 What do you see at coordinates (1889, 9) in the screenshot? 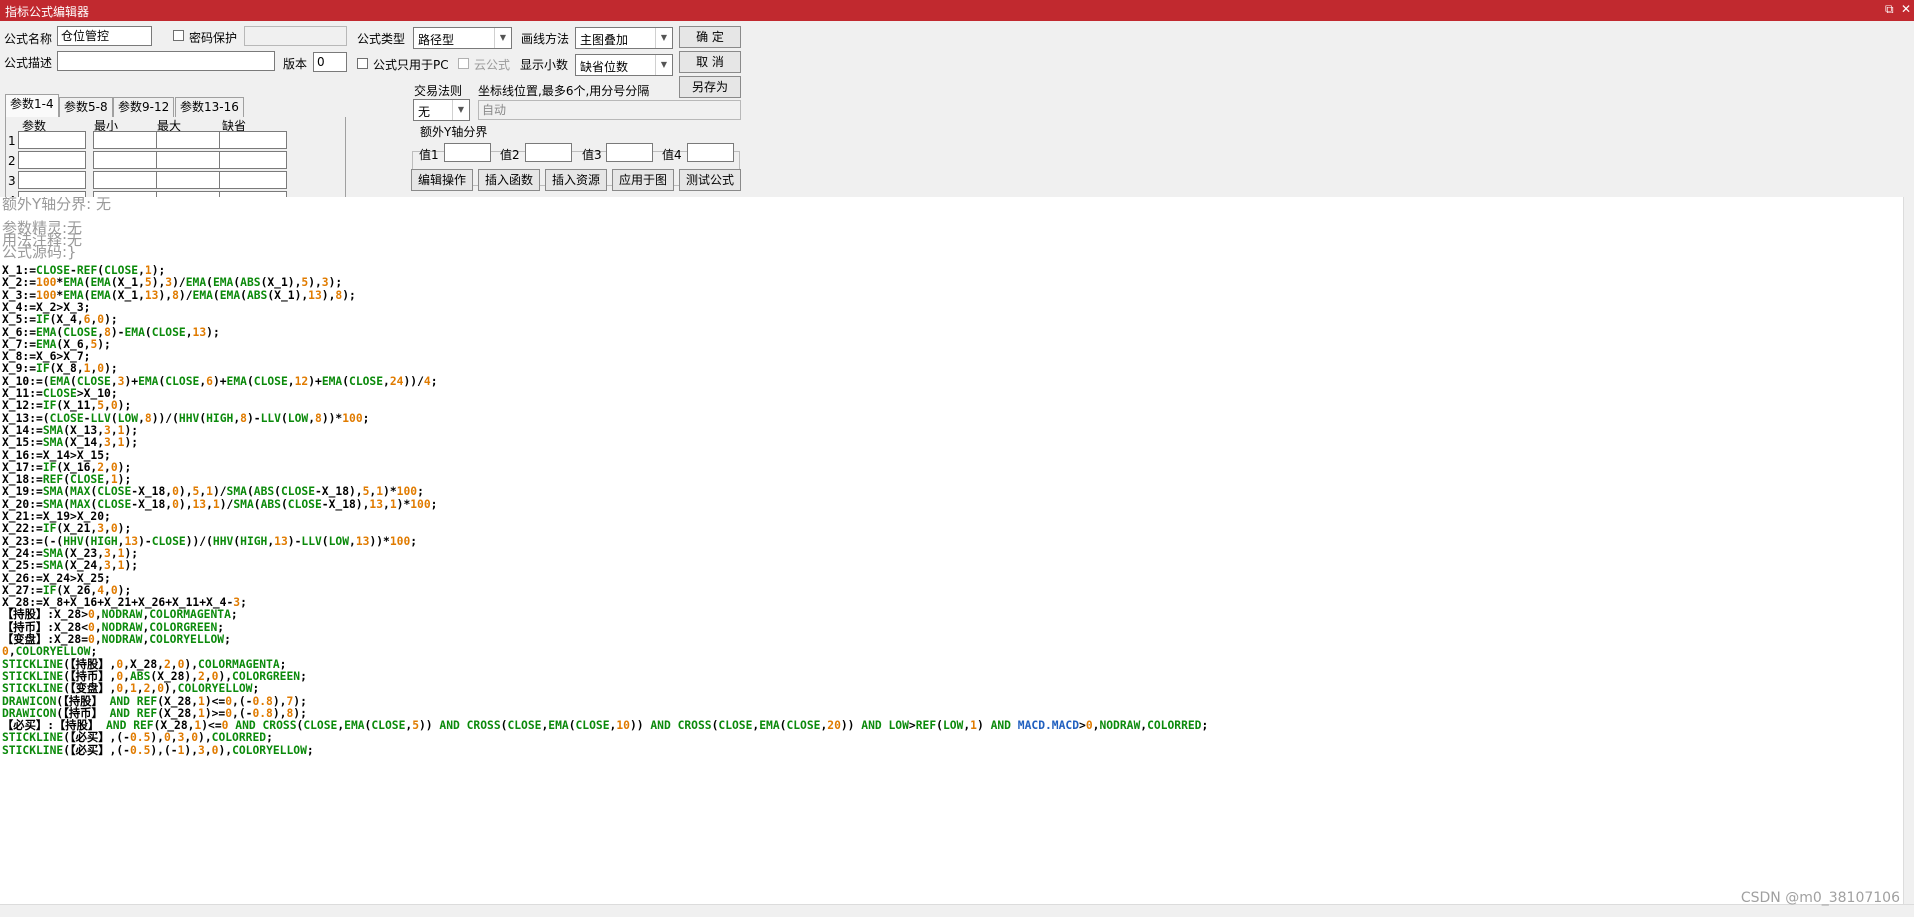
I see `restore-icon: ⧉` at bounding box center [1889, 9].